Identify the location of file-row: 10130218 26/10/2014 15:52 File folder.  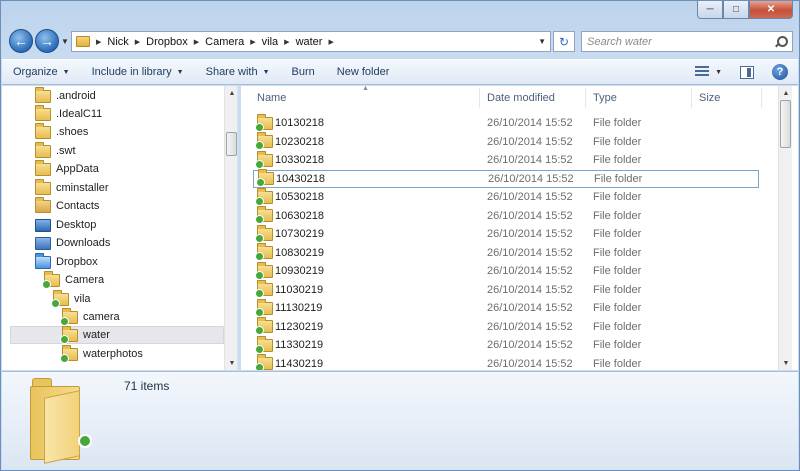
(506, 122).